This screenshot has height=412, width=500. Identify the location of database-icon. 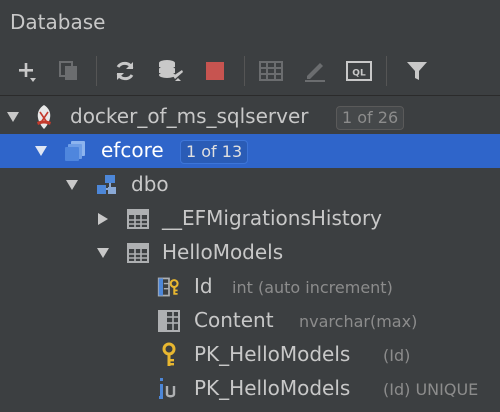
(75, 151).